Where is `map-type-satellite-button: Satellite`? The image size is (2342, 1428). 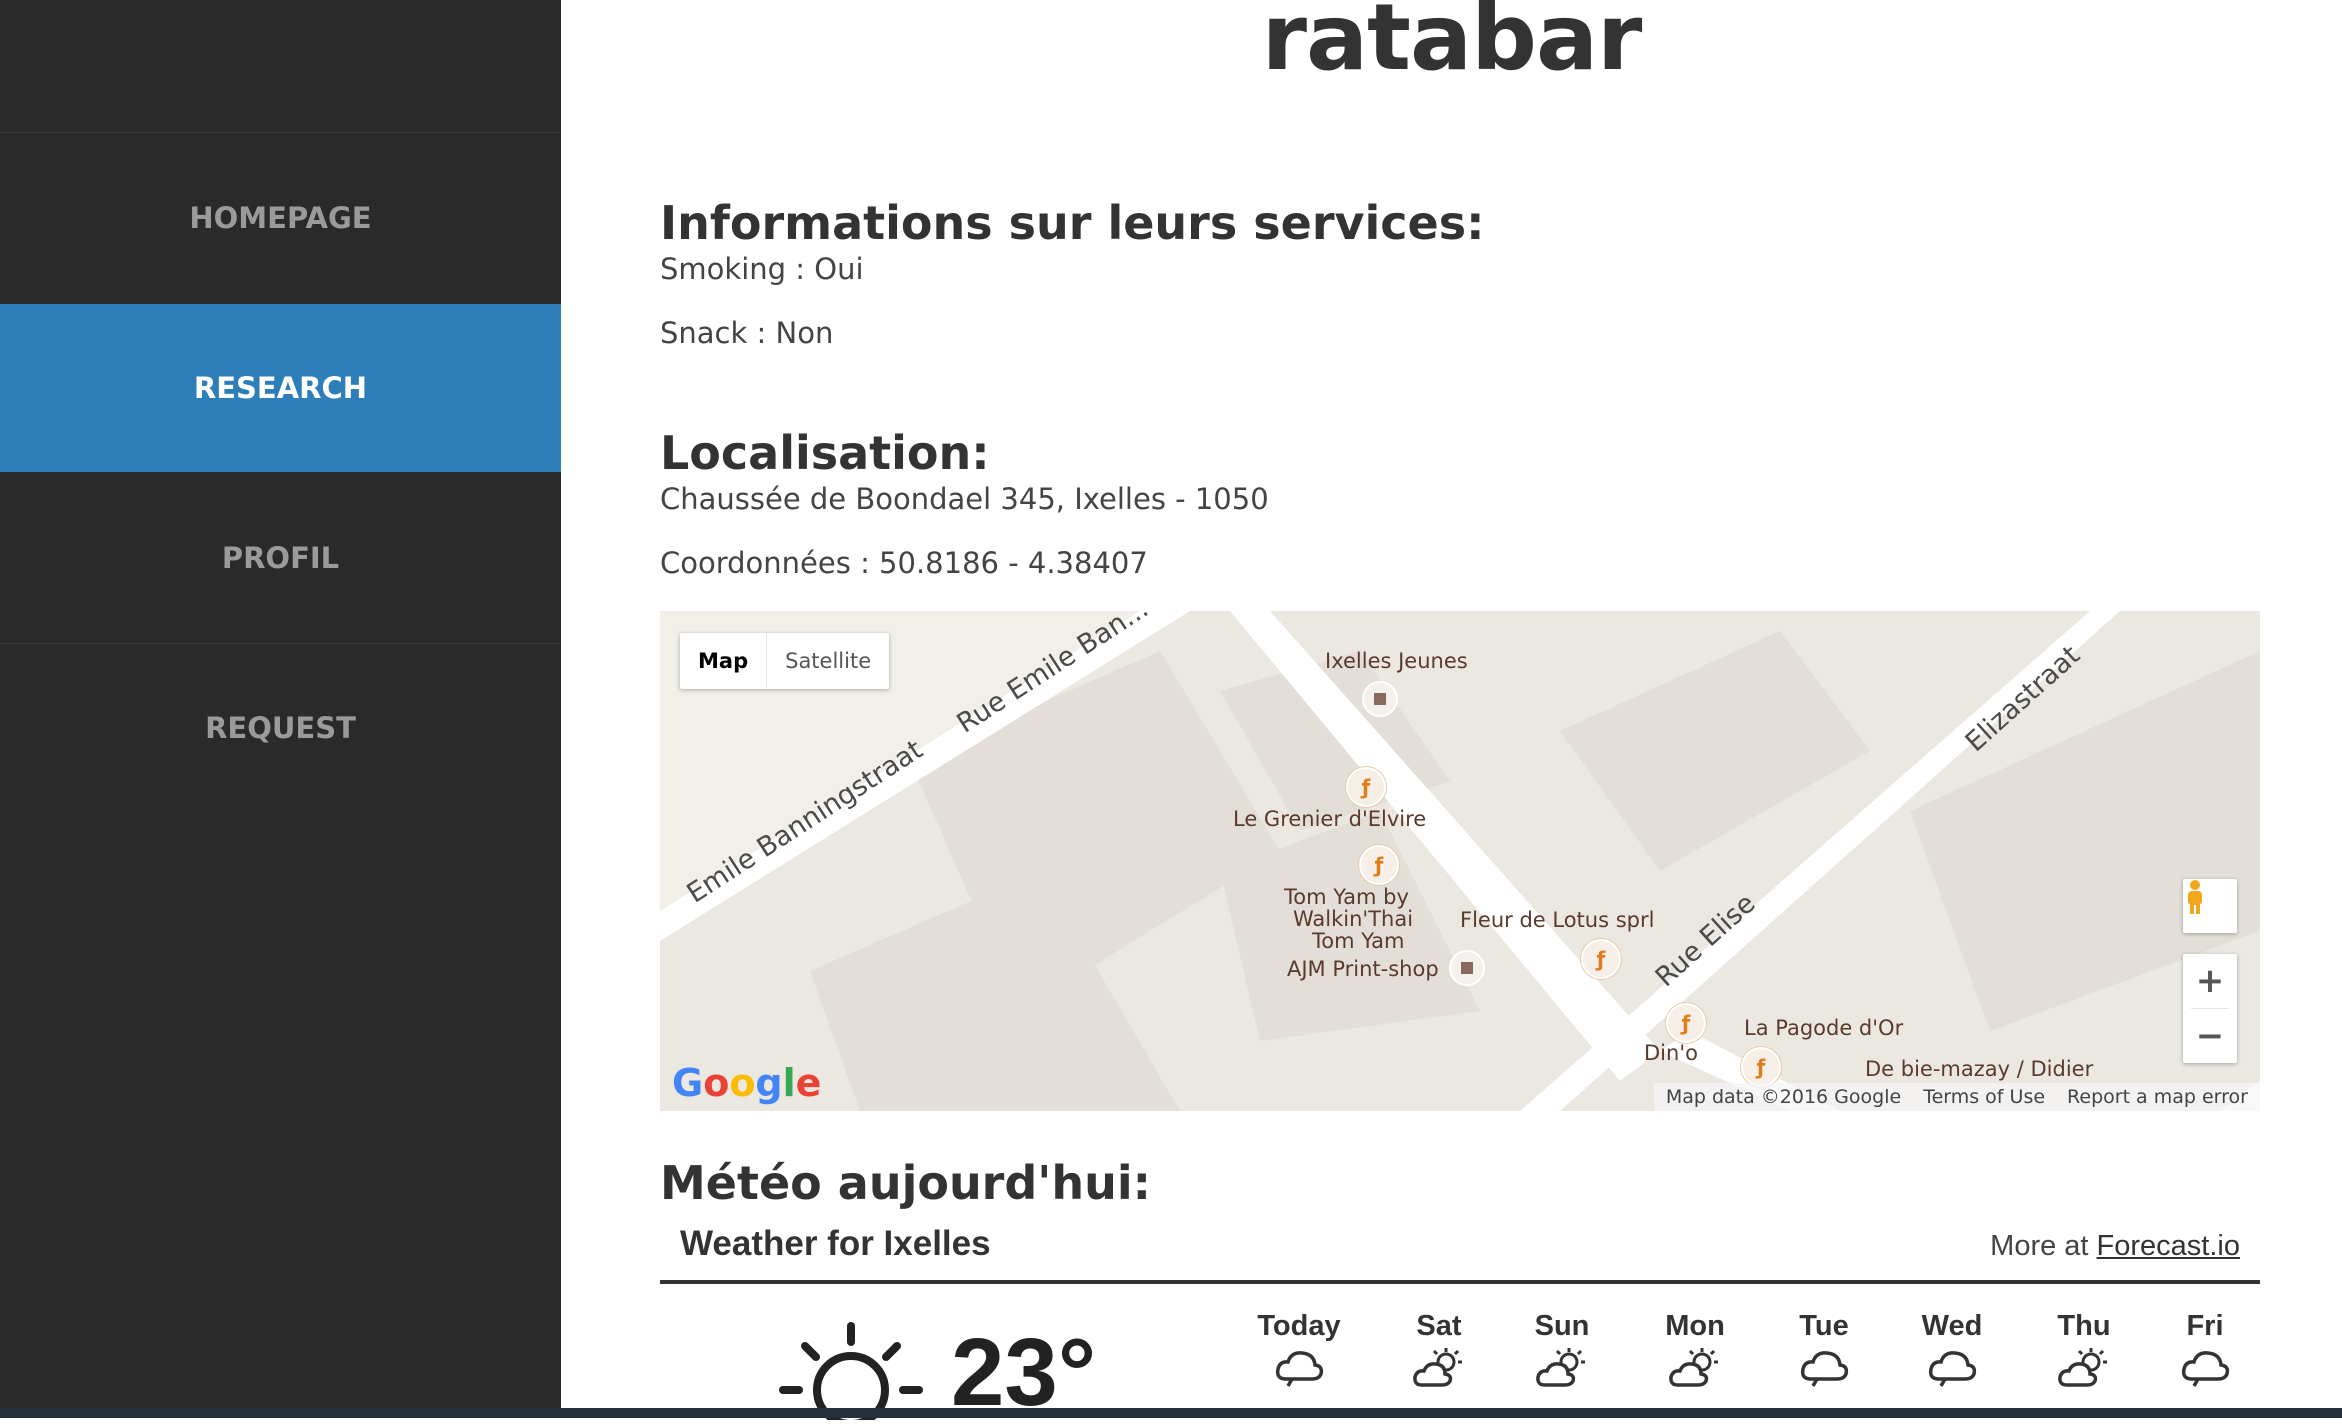 map-type-satellite-button: Satellite is located at coordinates (827, 661).